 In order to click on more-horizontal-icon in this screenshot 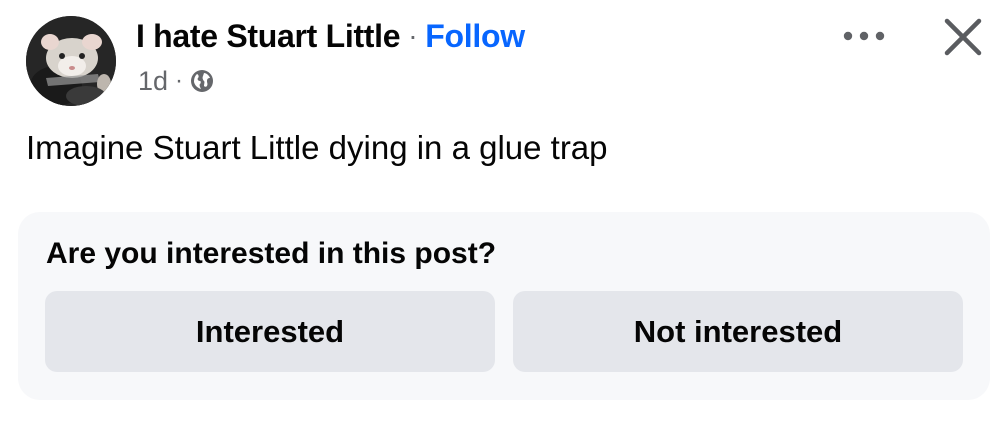, I will do `click(864, 36)`.